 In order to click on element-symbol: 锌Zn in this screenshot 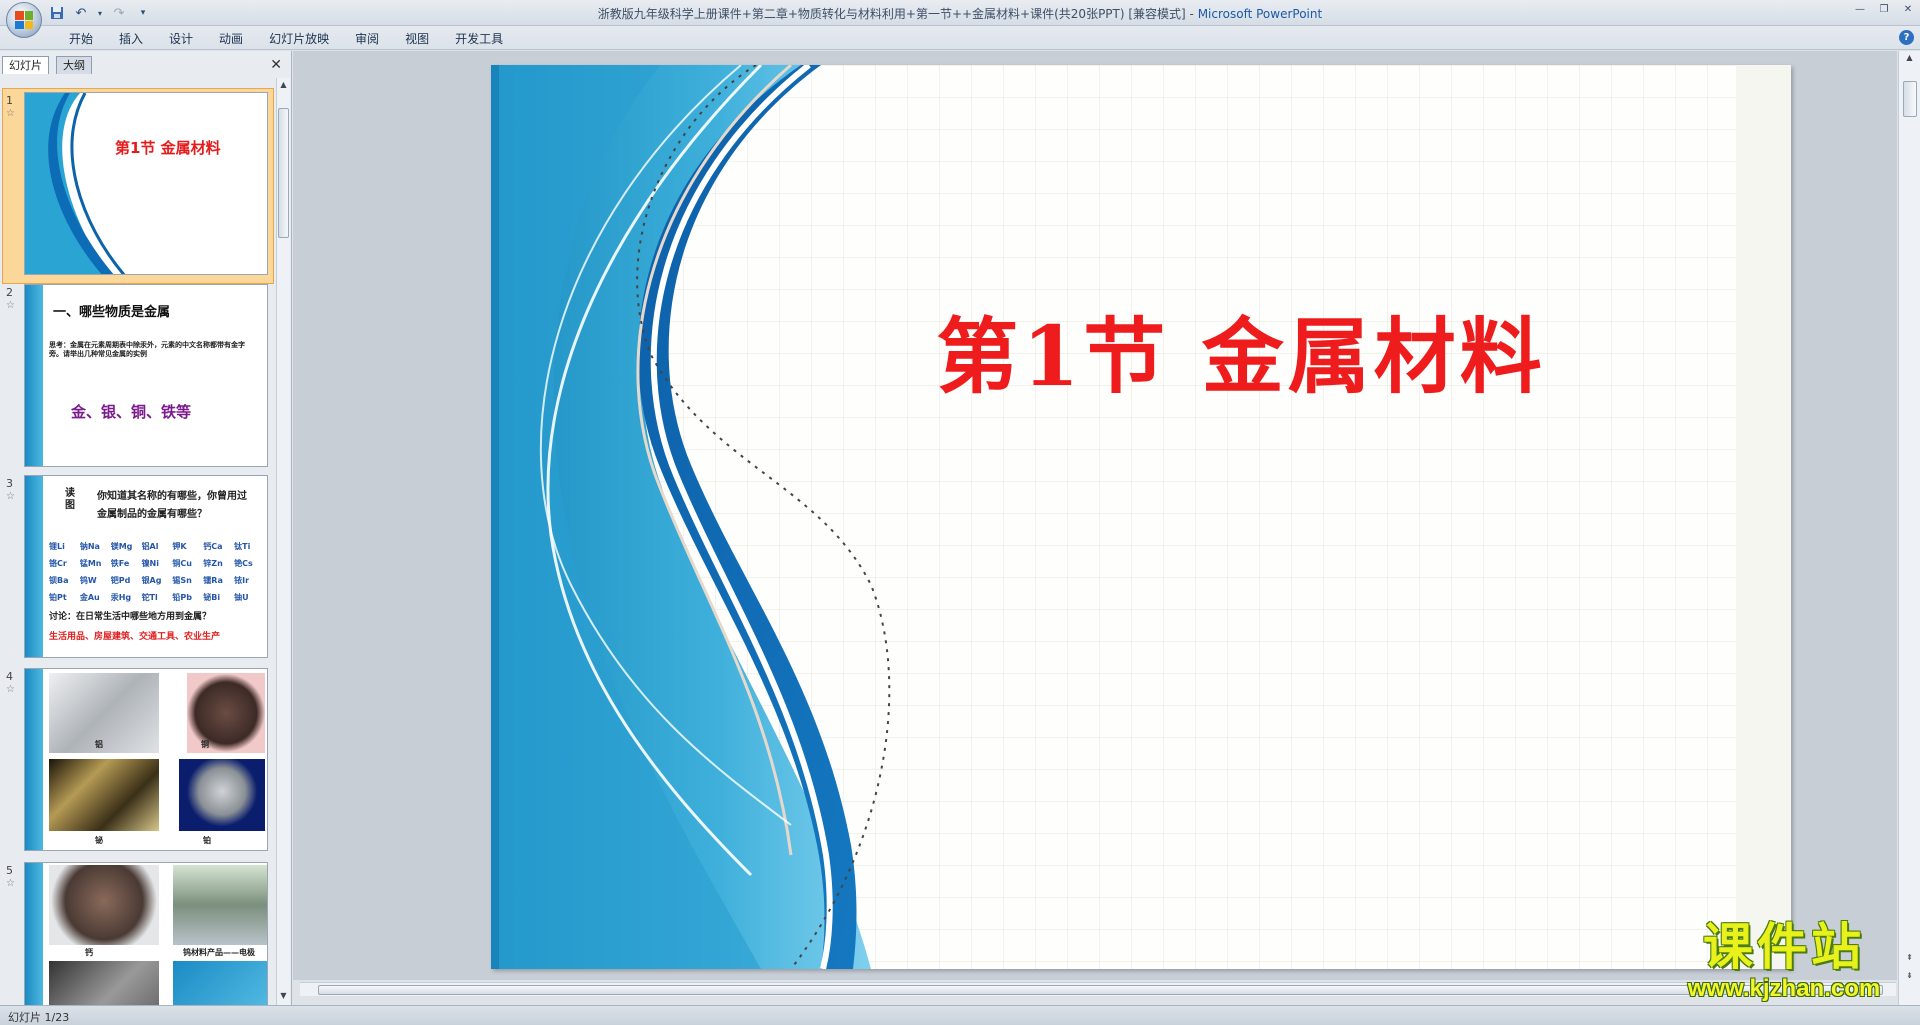, I will do `click(213, 563)`.